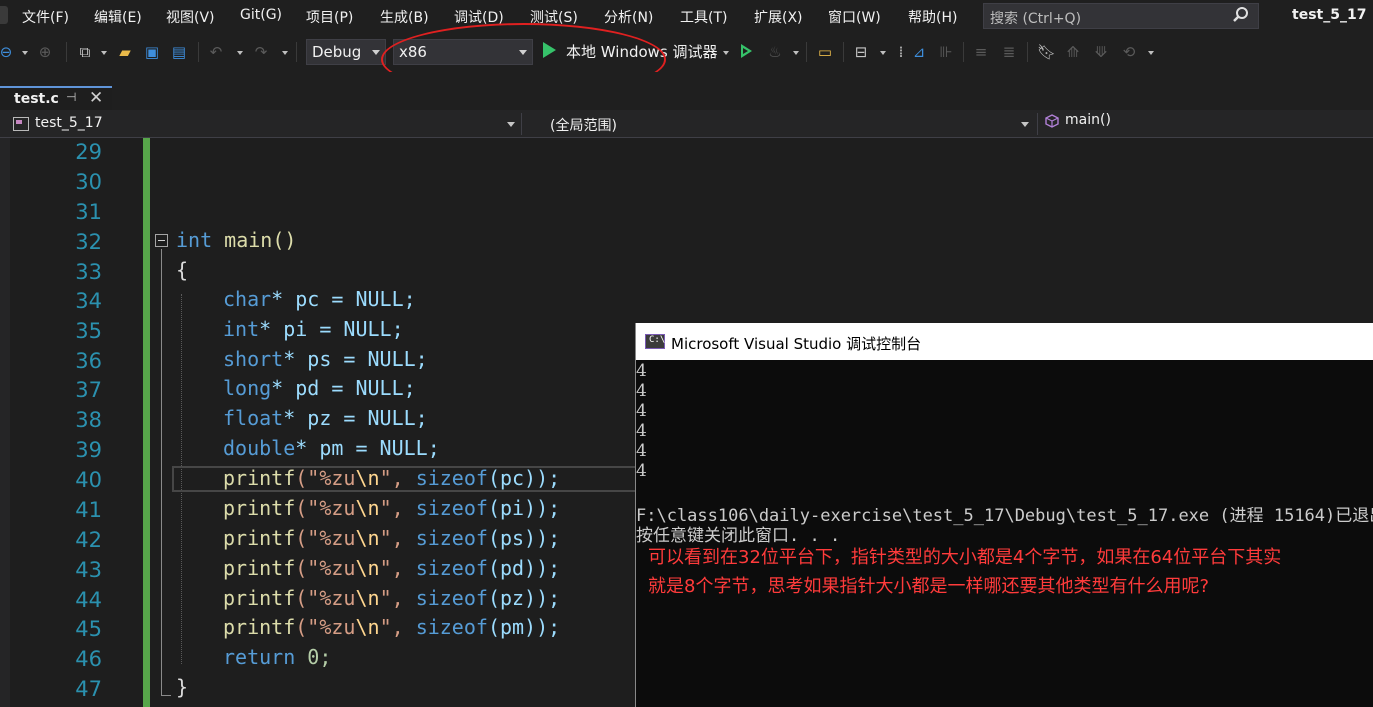  I want to click on line-number: 40, so click(88, 480).